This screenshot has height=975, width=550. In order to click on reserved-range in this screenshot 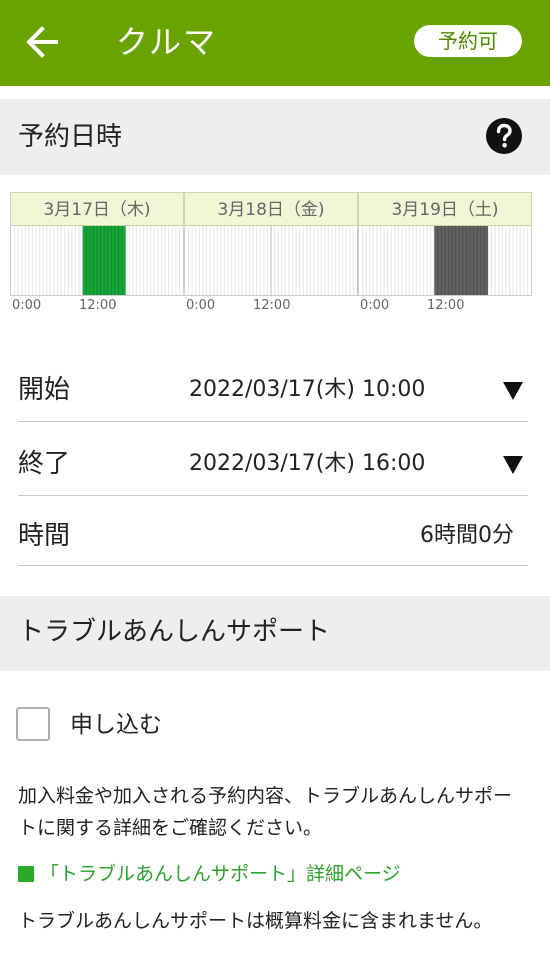, I will do `click(461, 260)`.